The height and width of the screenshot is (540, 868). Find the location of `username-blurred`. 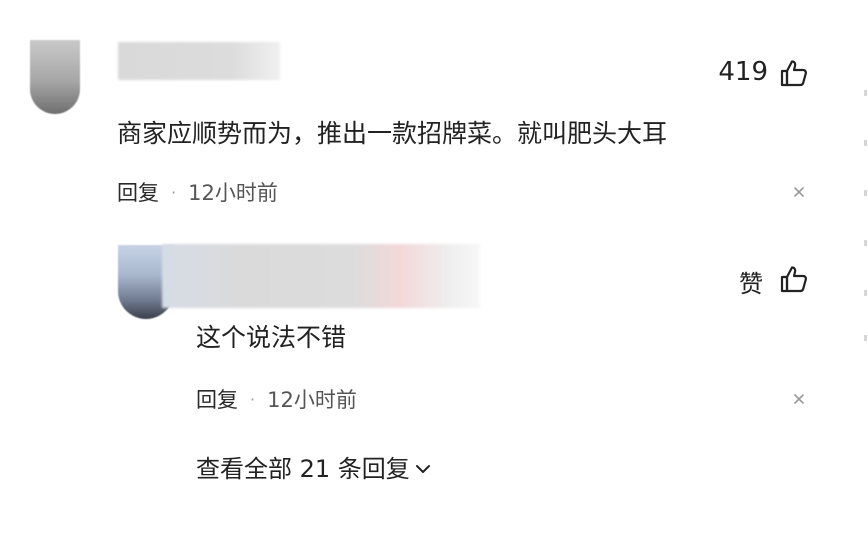

username-blurred is located at coordinates (199, 61).